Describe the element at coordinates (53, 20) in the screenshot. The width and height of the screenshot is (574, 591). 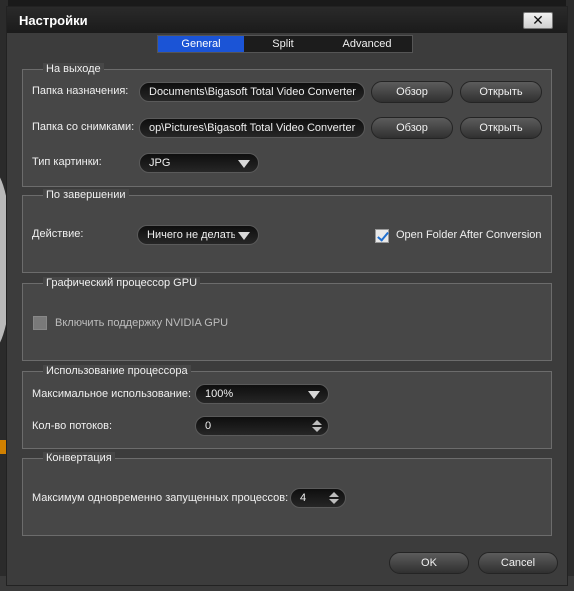
I see `dialog-title: Настройки` at that location.